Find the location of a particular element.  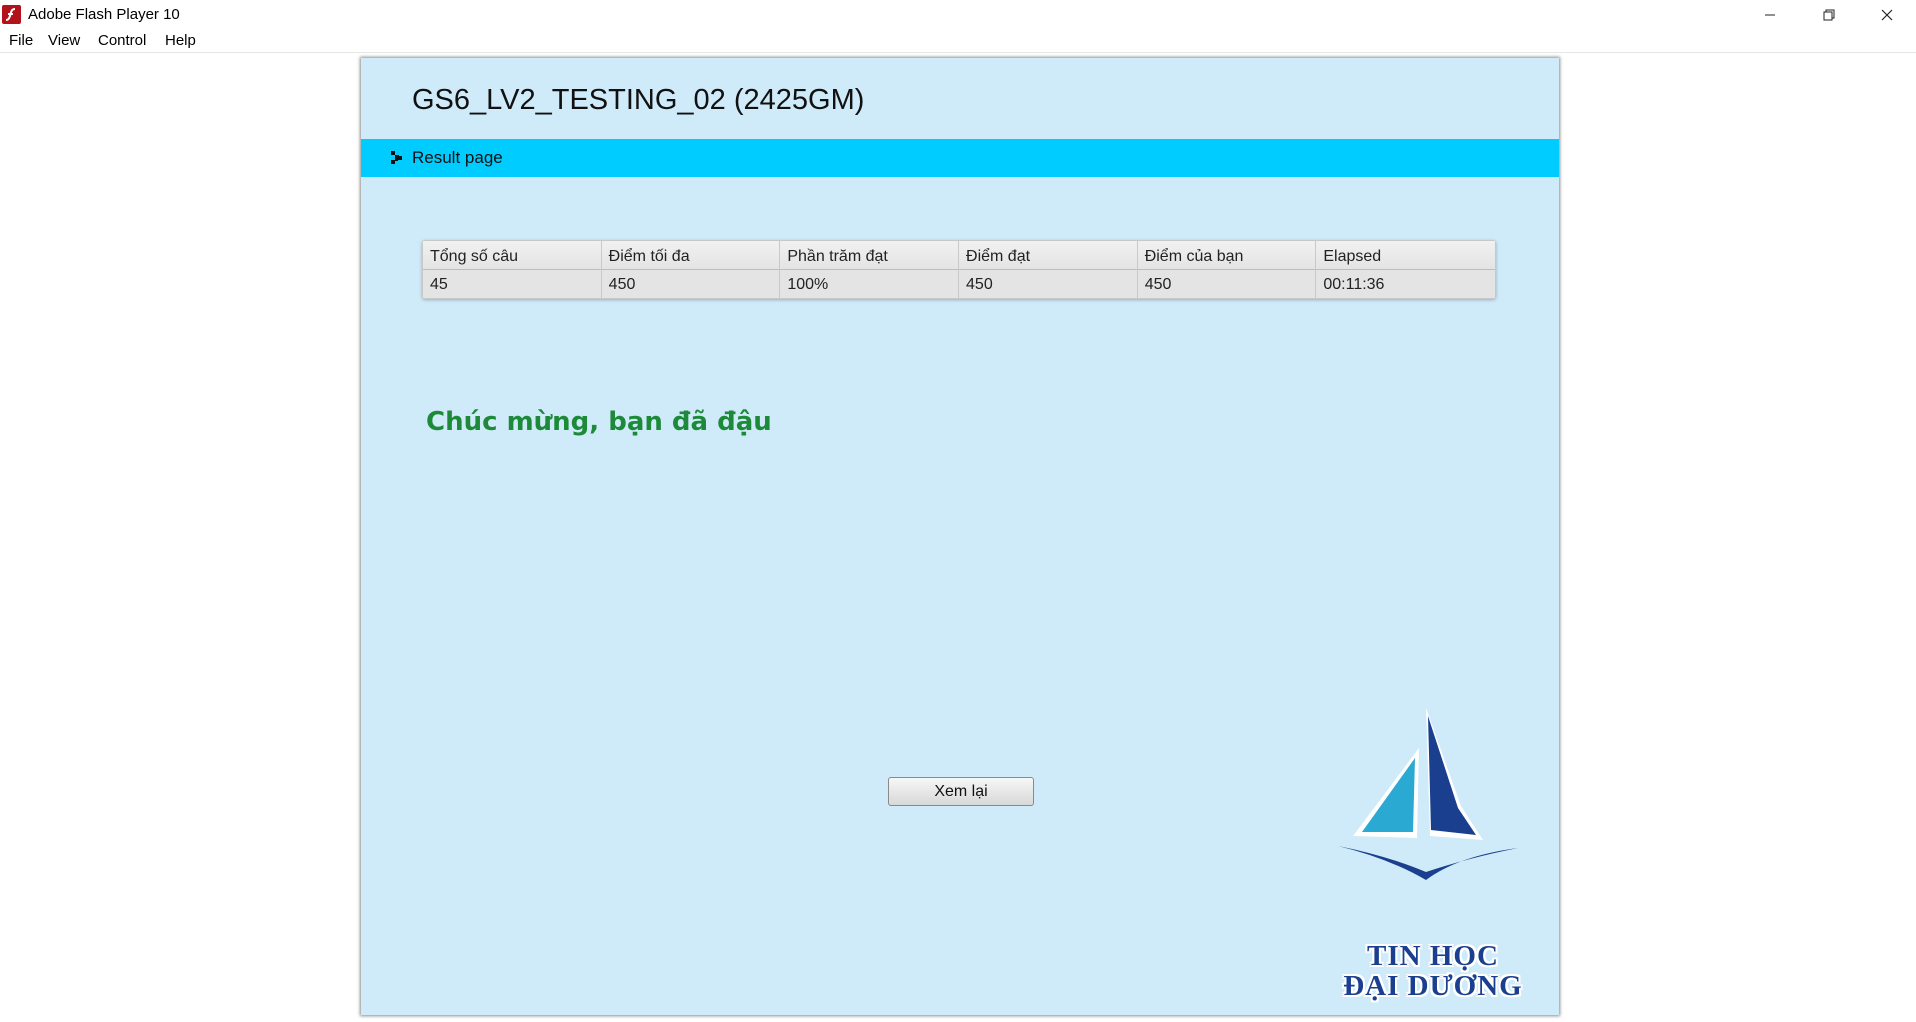

section-label: Result page is located at coordinates (457, 157).